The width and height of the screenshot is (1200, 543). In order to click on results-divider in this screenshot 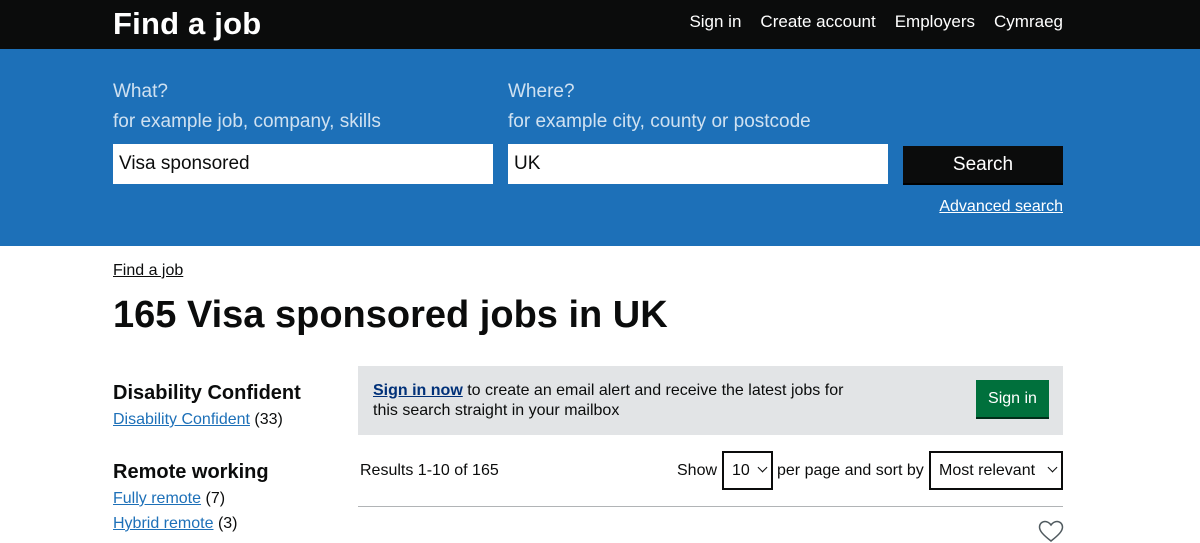, I will do `click(710, 506)`.